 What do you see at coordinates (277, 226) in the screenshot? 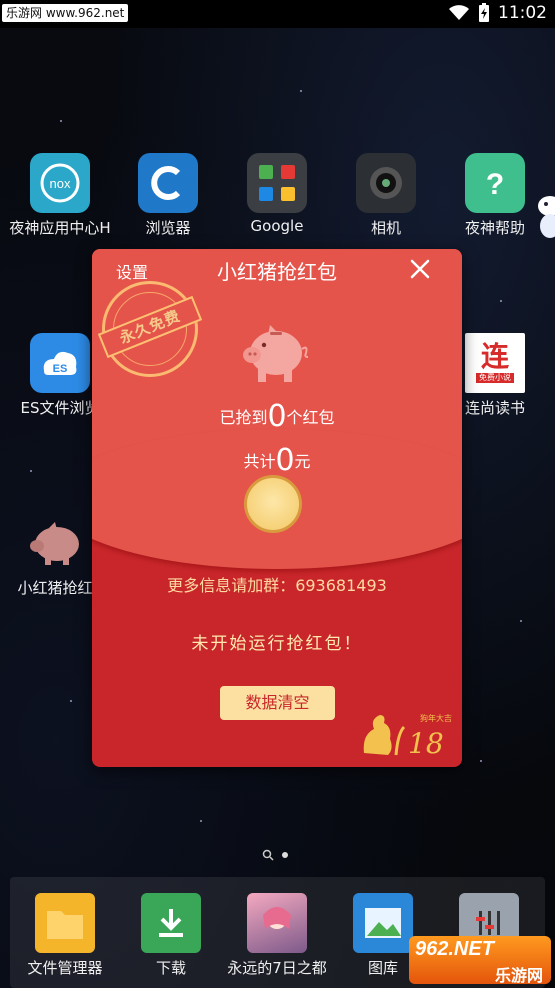
I see `app-label: Google` at bounding box center [277, 226].